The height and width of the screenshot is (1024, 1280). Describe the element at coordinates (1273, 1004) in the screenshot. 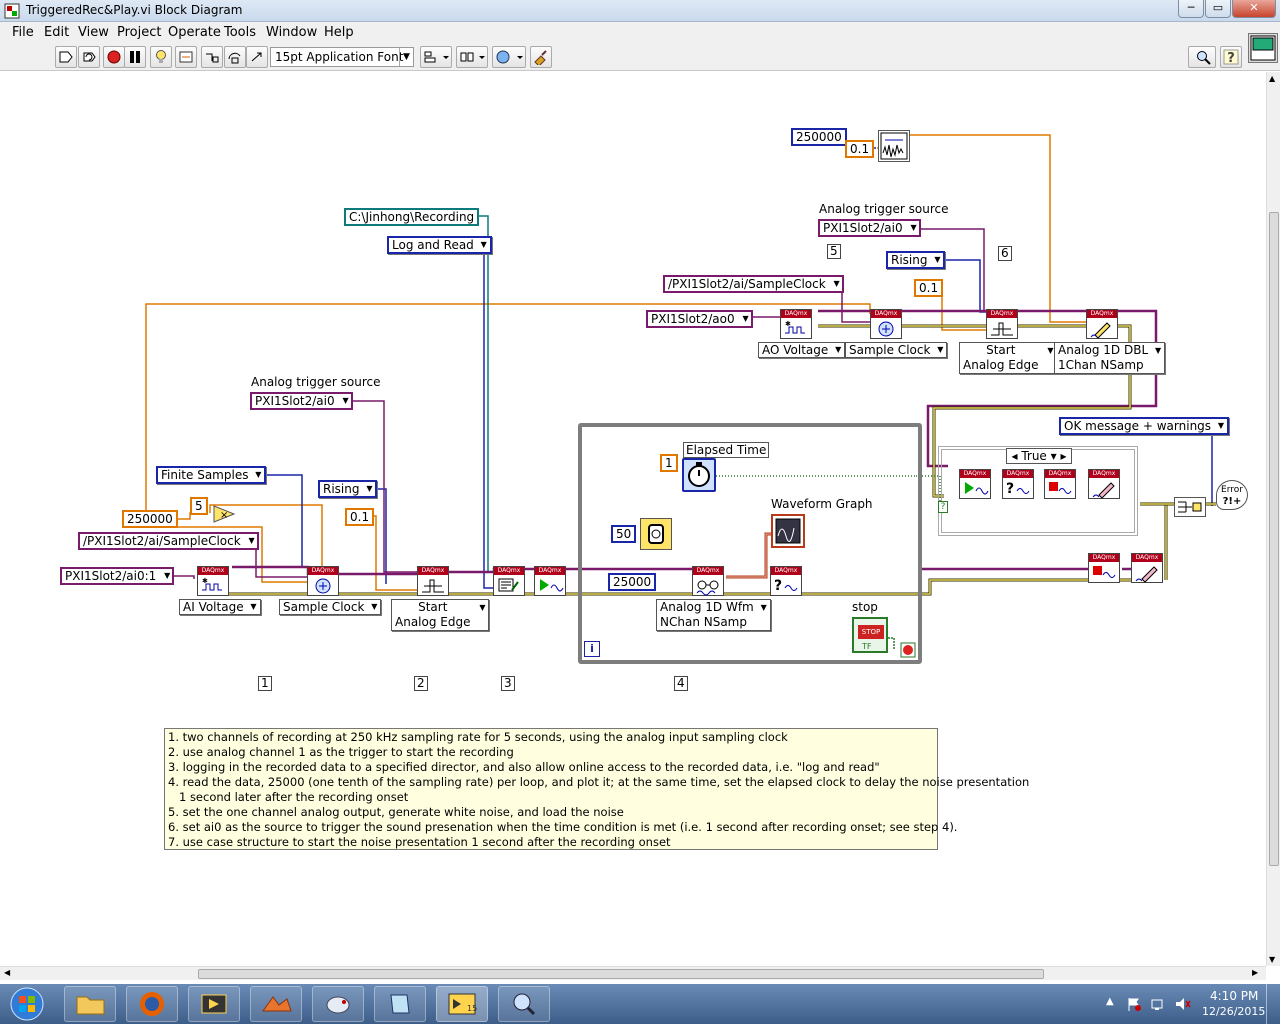

I see `show-desktop-button` at that location.